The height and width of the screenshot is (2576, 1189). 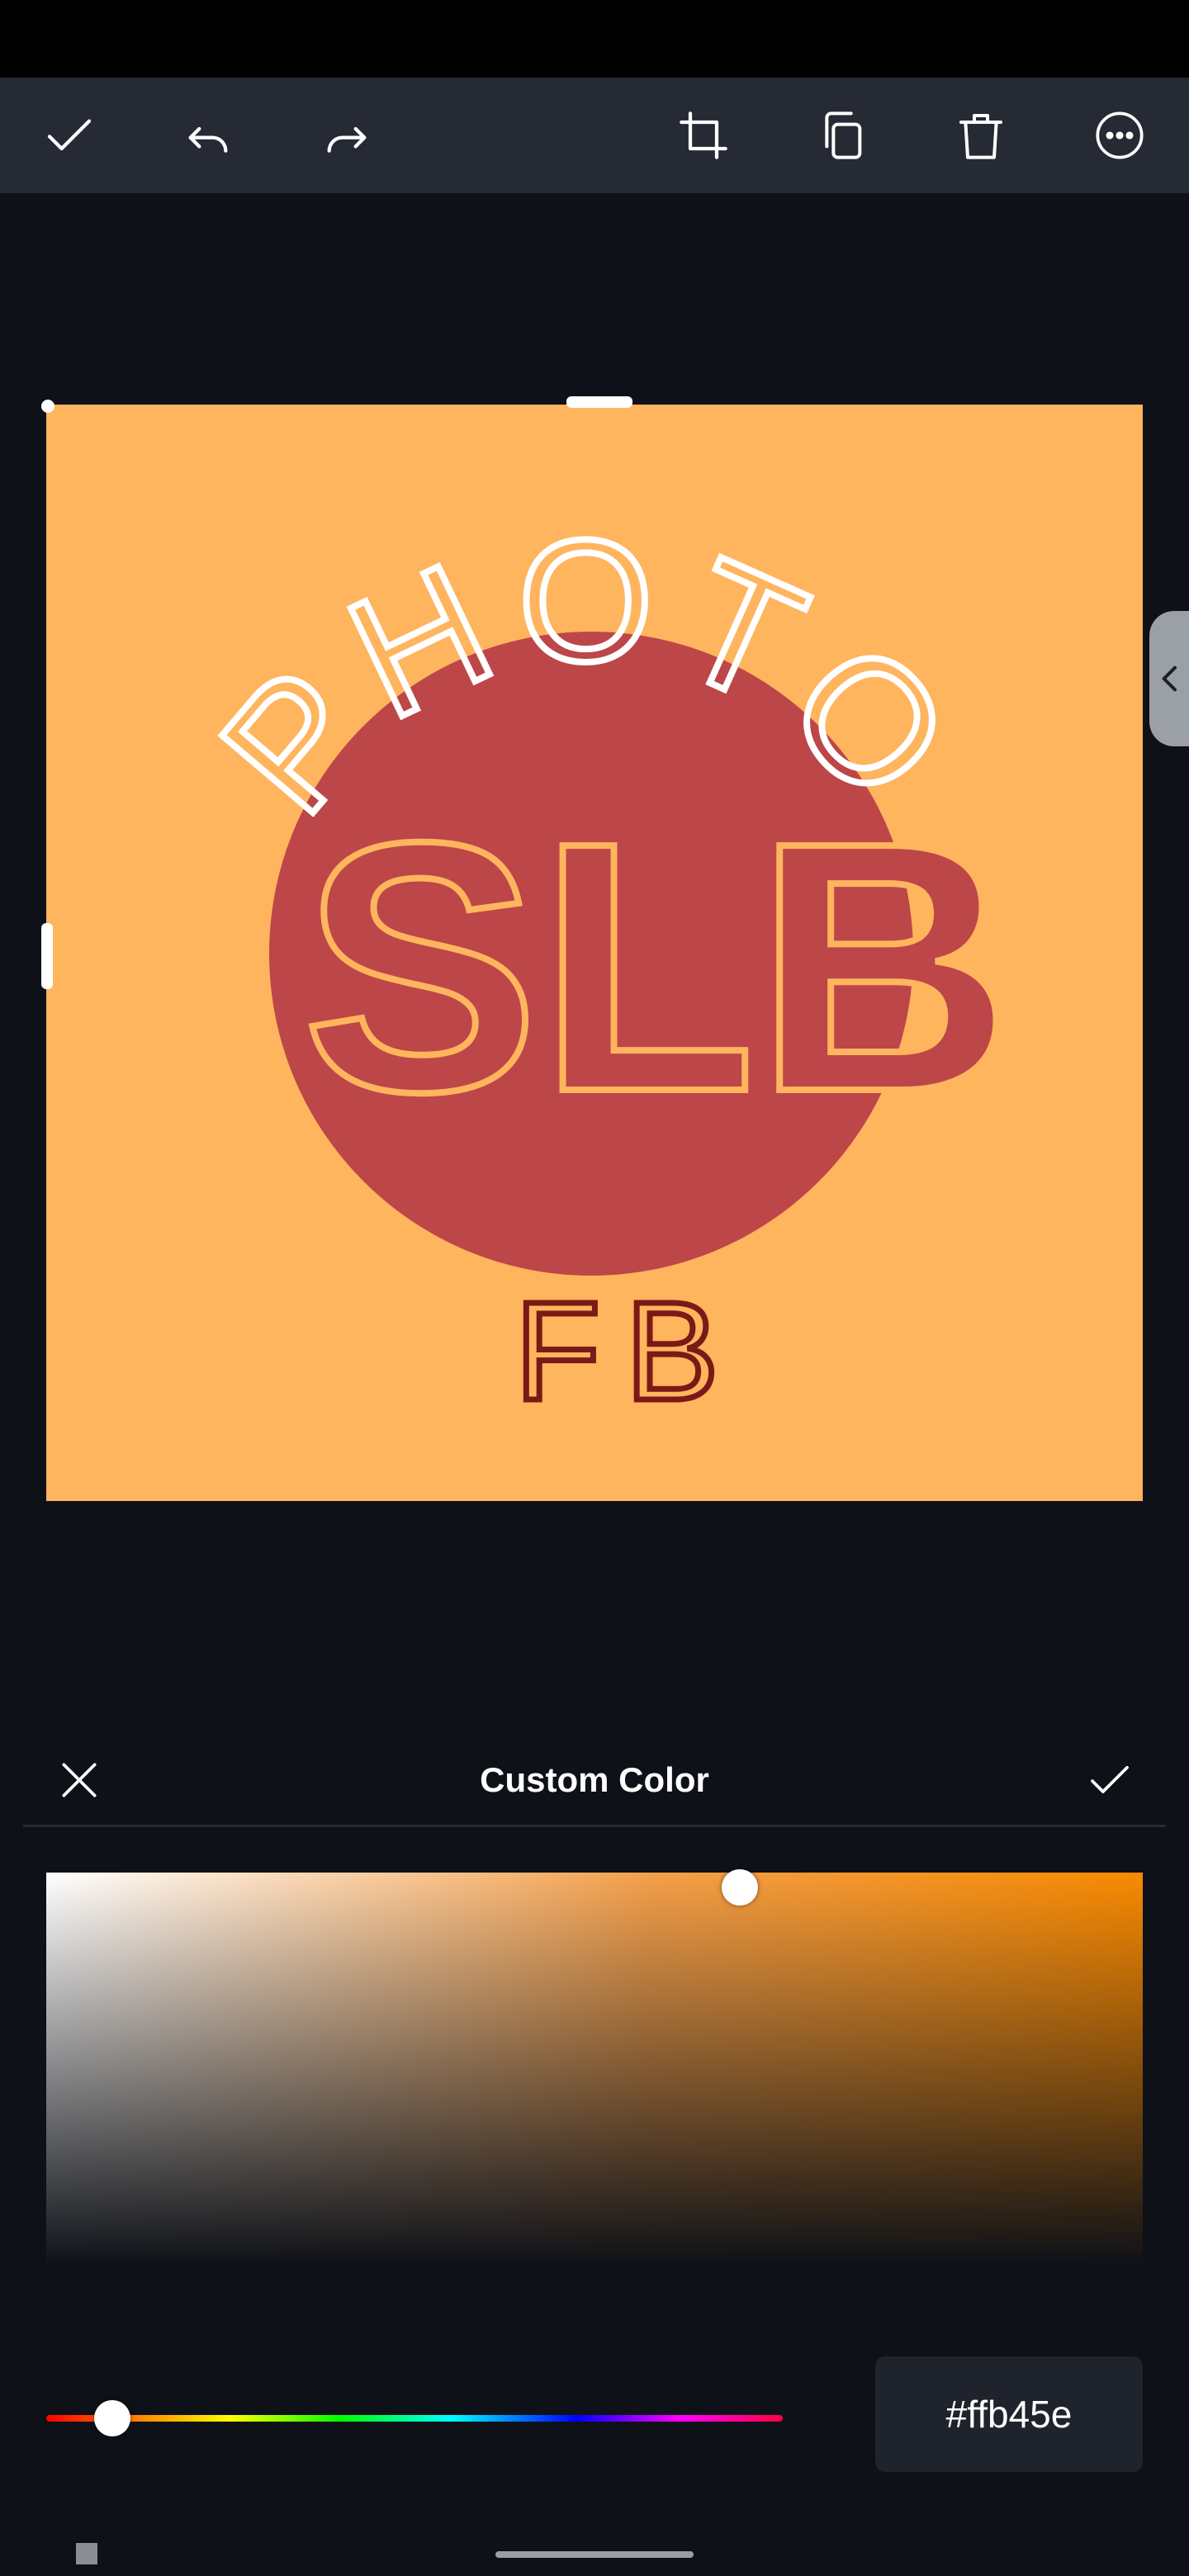 I want to click on trash-icon, so click(x=980, y=136).